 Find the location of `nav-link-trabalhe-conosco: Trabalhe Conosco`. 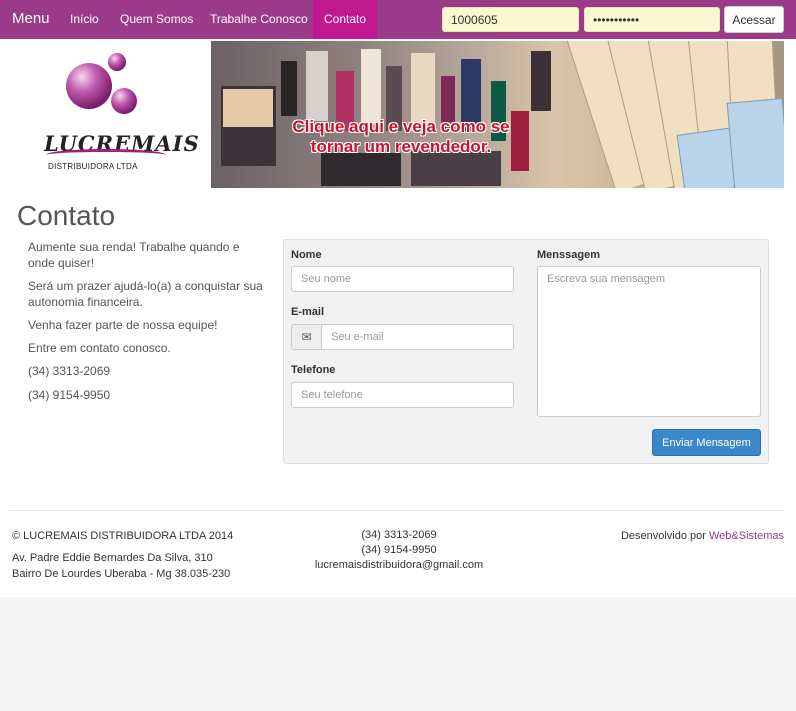

nav-link-trabalhe-conosco: Trabalhe Conosco is located at coordinates (259, 19).